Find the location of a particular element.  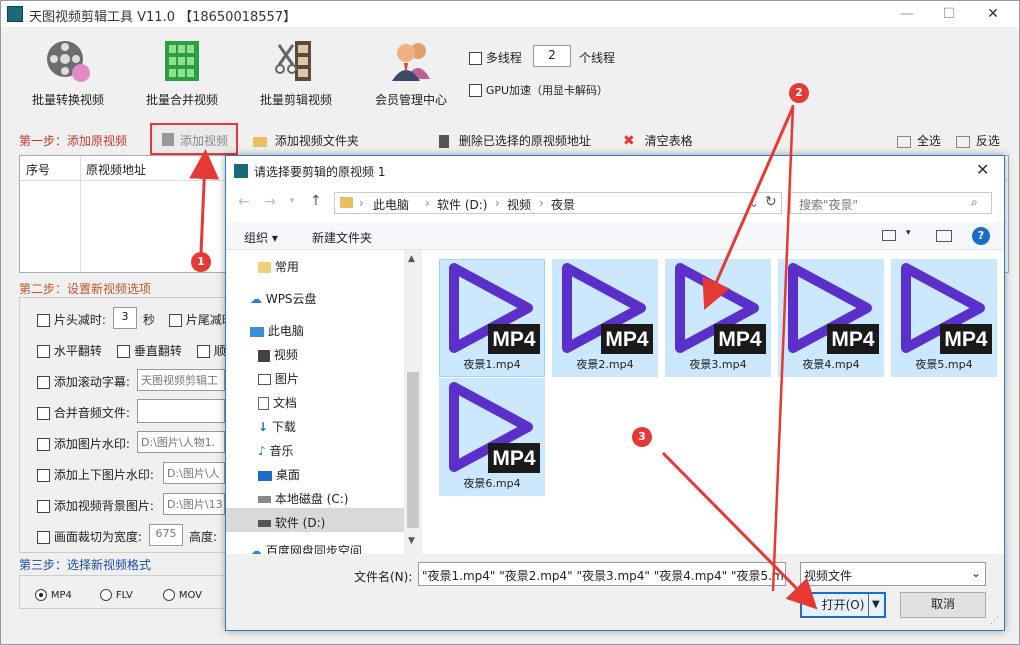

nav-videos: 视频 is located at coordinates (278, 354).